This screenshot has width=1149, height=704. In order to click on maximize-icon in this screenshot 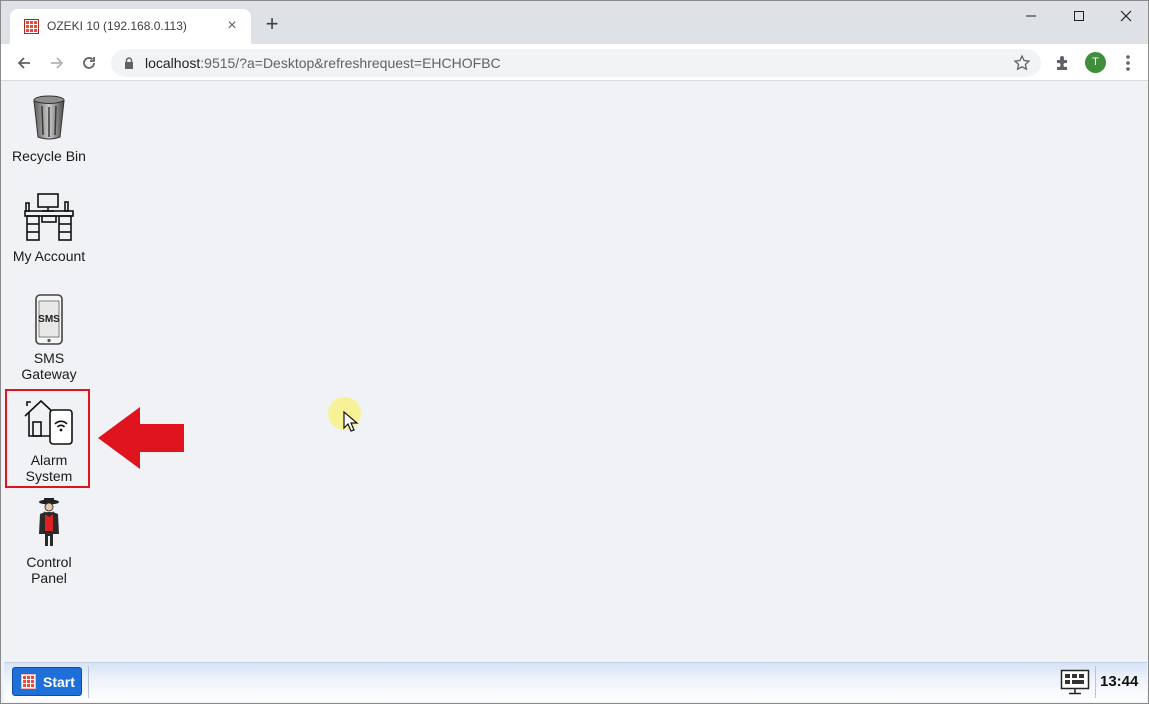, I will do `click(1079, 16)`.